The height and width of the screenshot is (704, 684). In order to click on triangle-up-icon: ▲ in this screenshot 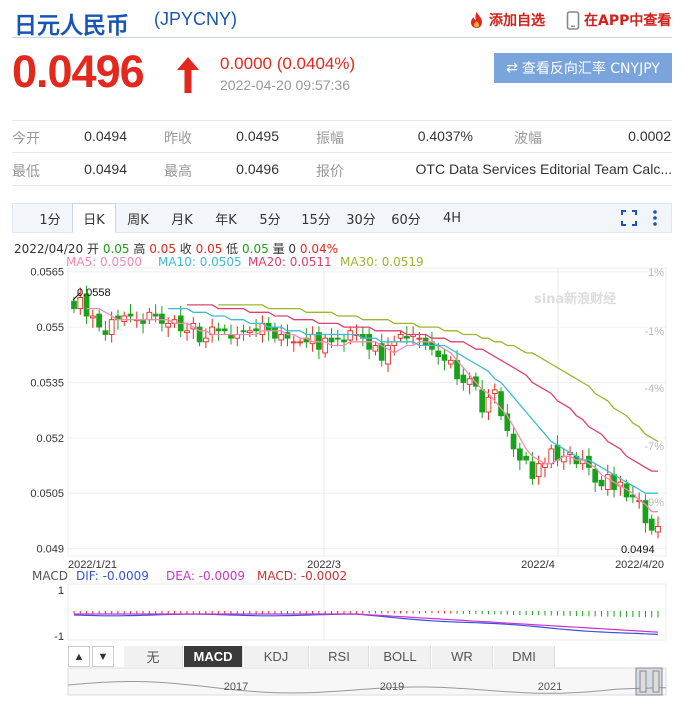, I will do `click(79, 656)`.